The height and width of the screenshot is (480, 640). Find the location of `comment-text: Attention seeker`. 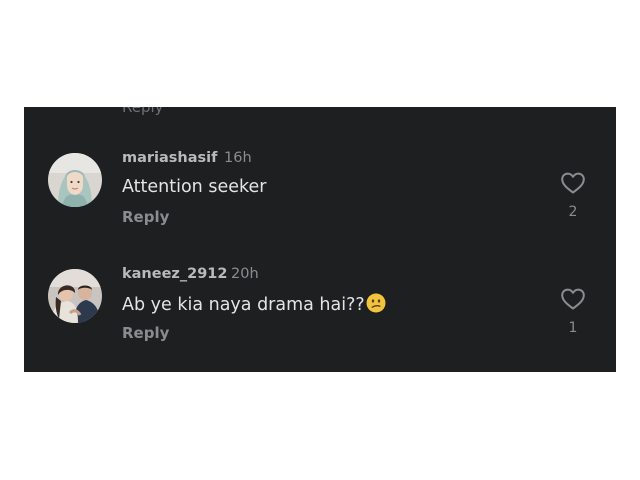

comment-text: Attention seeker is located at coordinates (194, 187).